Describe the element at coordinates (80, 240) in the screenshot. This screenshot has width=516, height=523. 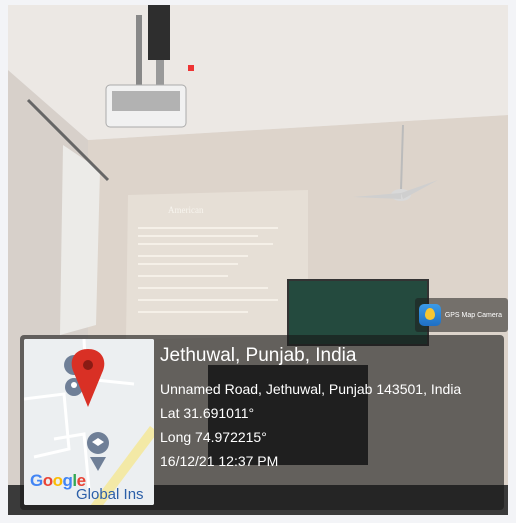
I see `curtain` at that location.